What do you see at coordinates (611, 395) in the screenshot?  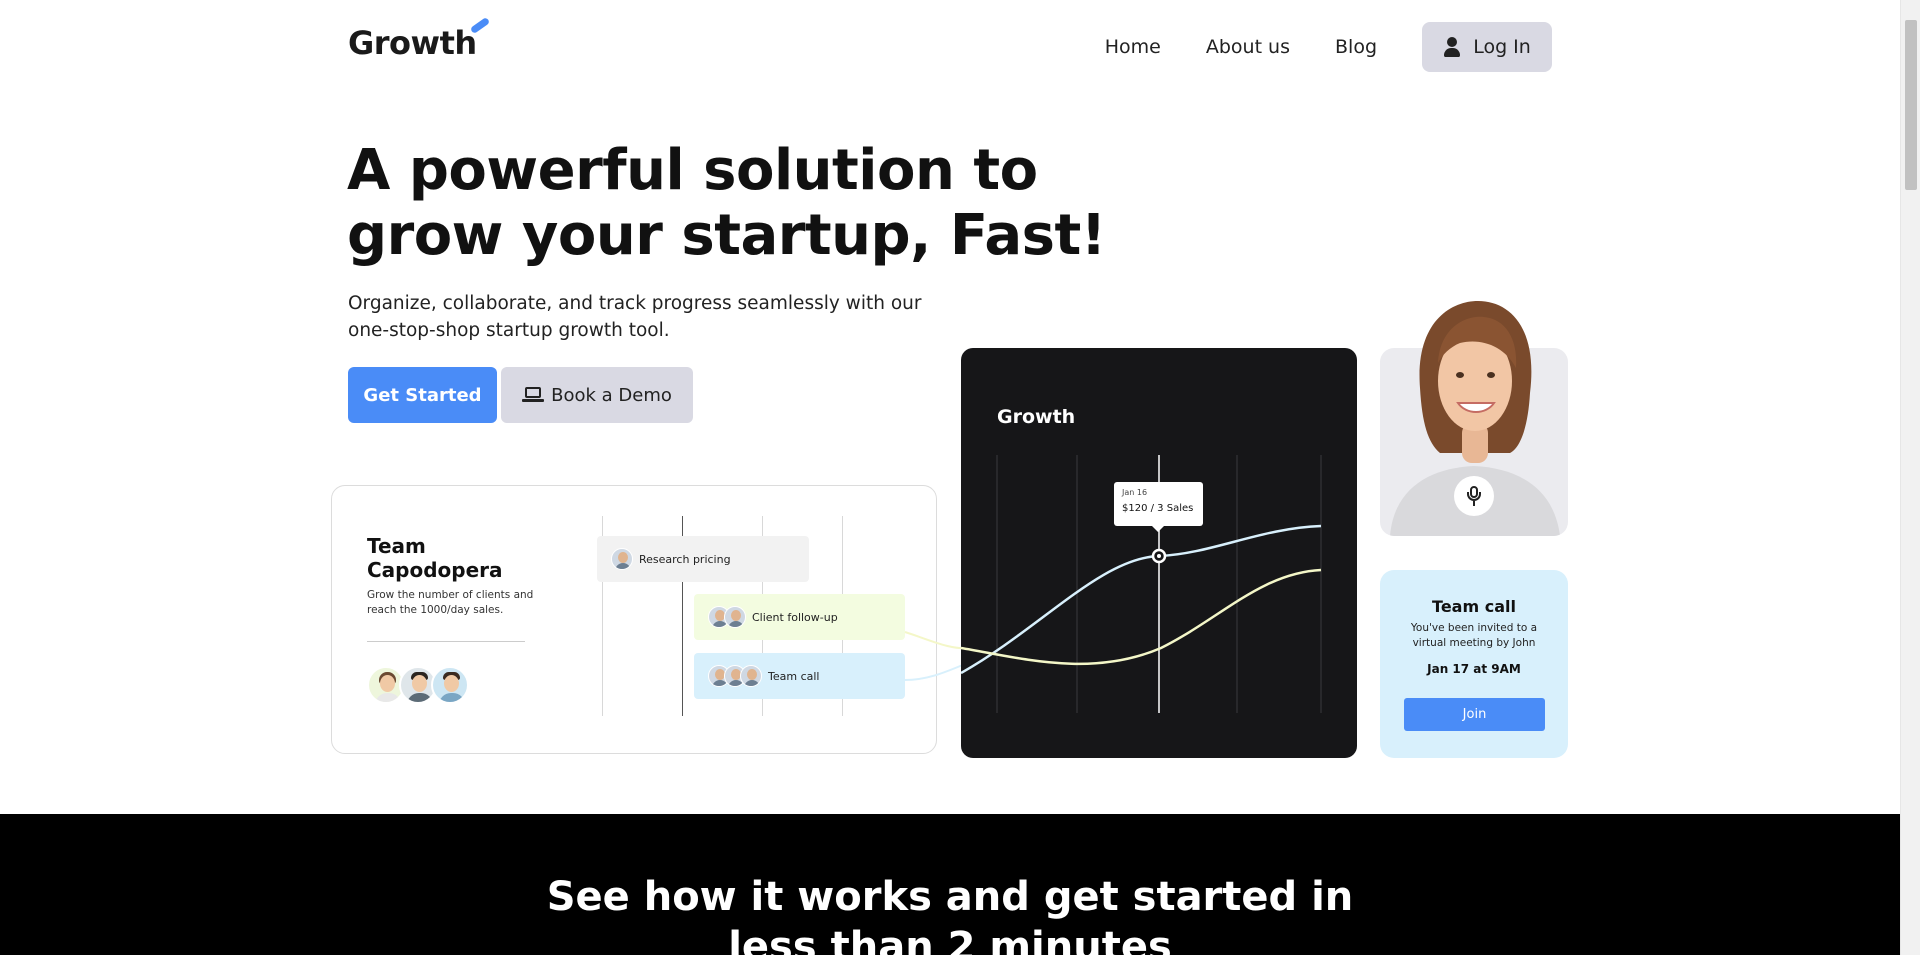 I see `book-demo-label: Book a Demo` at bounding box center [611, 395].